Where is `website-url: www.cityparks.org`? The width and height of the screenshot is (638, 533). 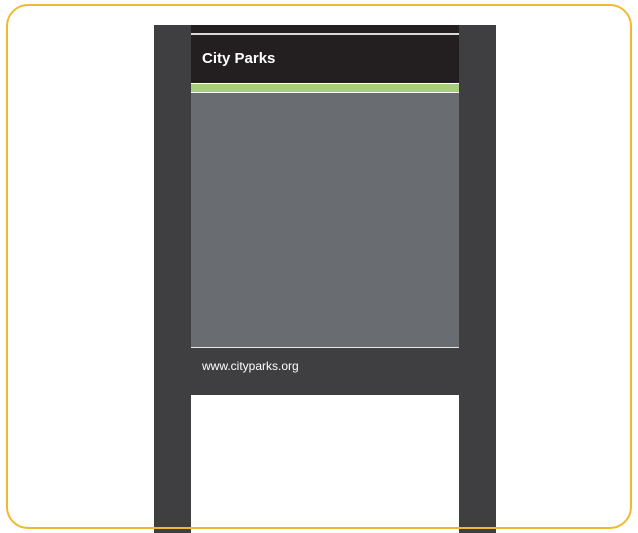
website-url: www.cityparks.org is located at coordinates (250, 366).